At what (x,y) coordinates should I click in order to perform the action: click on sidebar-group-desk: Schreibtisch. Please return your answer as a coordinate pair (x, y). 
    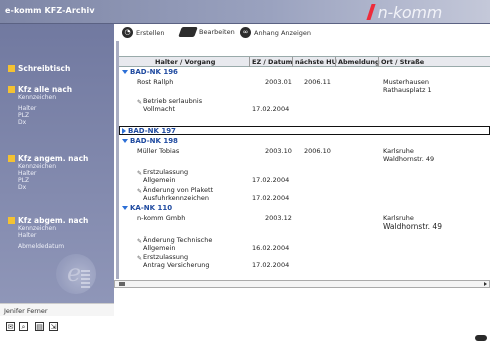
    Looking at the image, I should click on (57, 68).